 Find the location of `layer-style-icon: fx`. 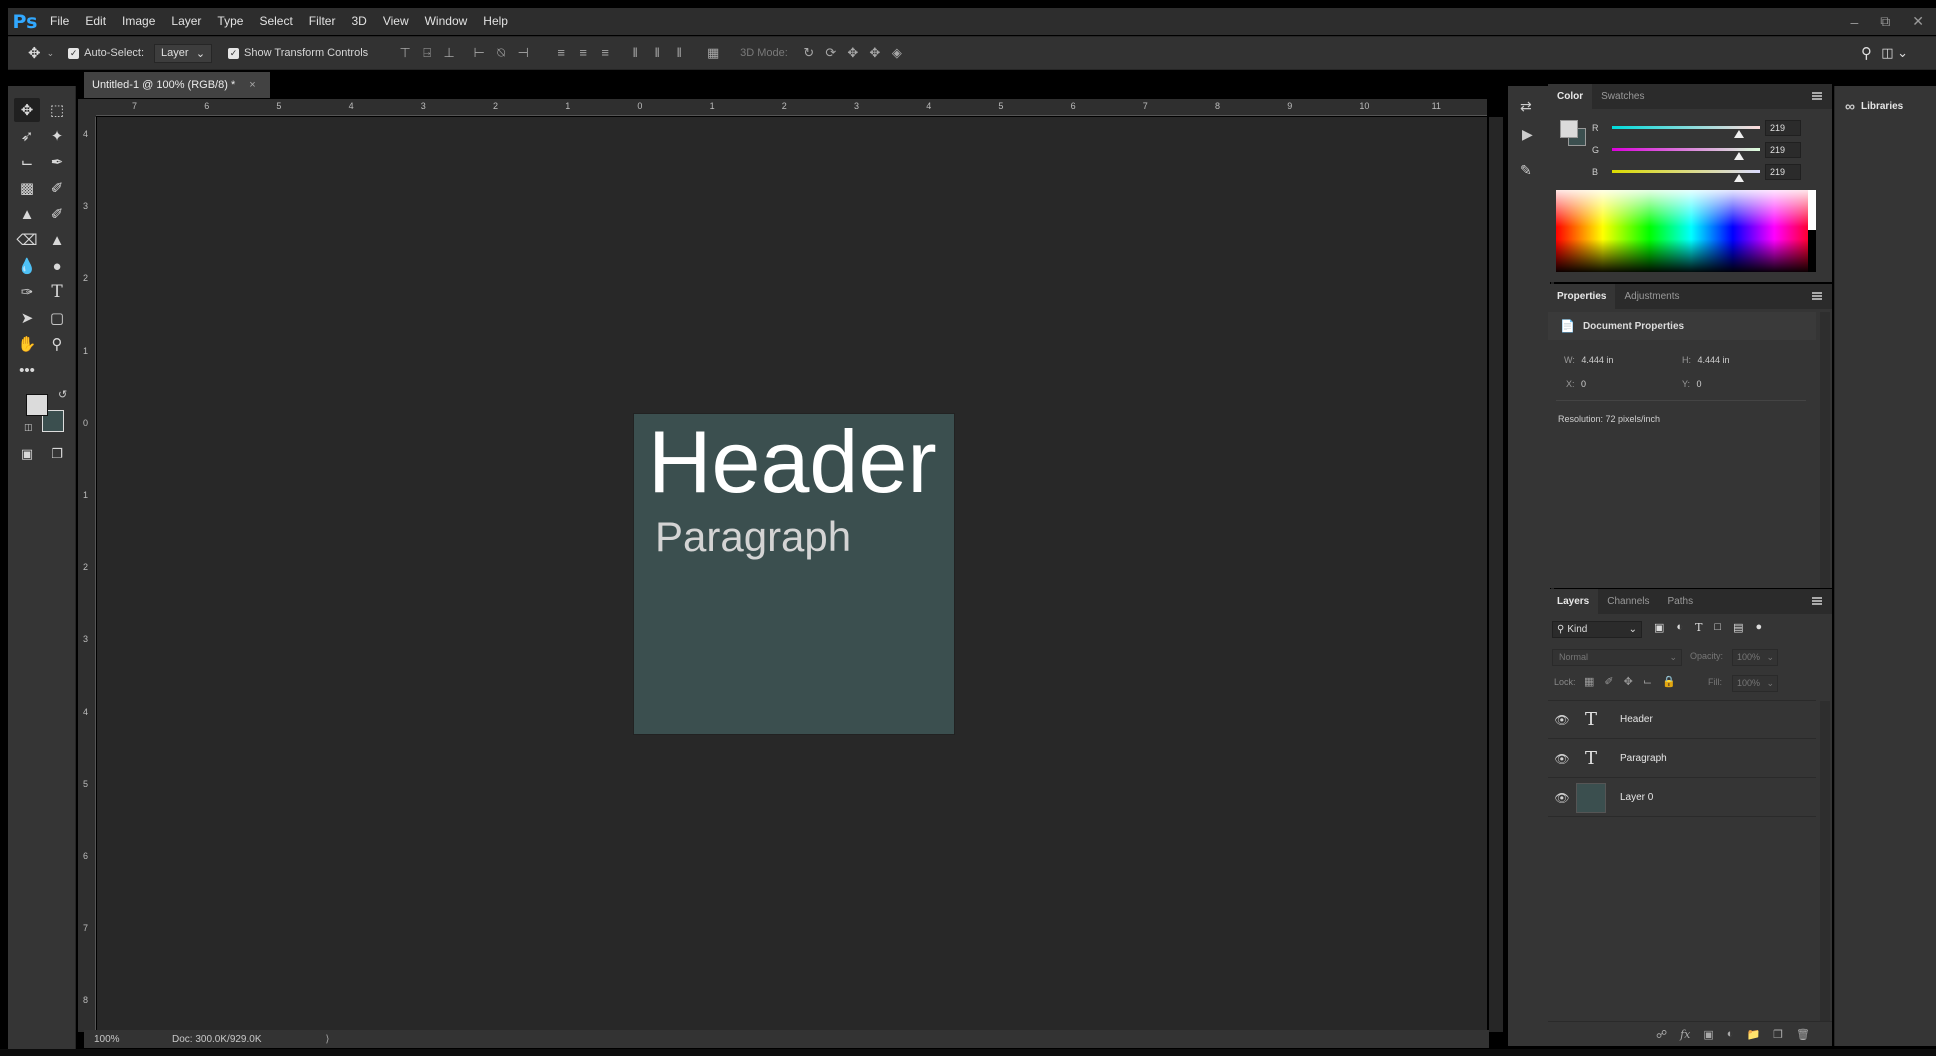

layer-style-icon: fx is located at coordinates (1685, 1034).